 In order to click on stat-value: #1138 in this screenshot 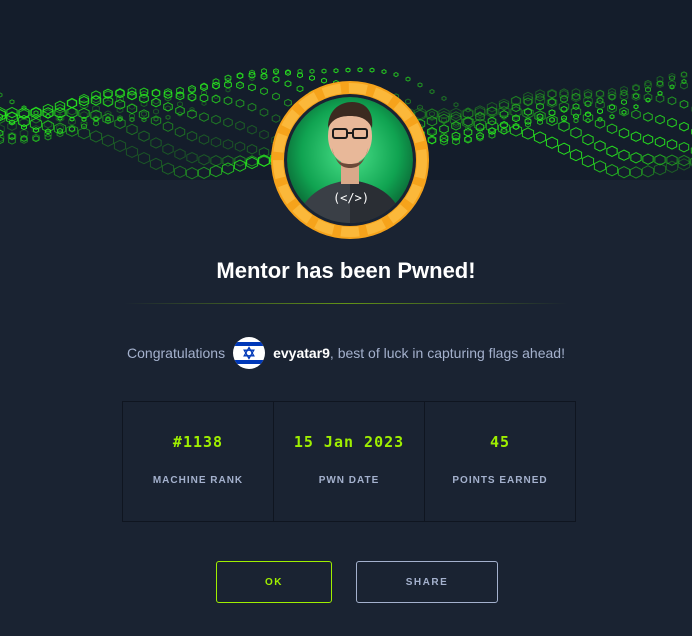, I will do `click(198, 442)`.